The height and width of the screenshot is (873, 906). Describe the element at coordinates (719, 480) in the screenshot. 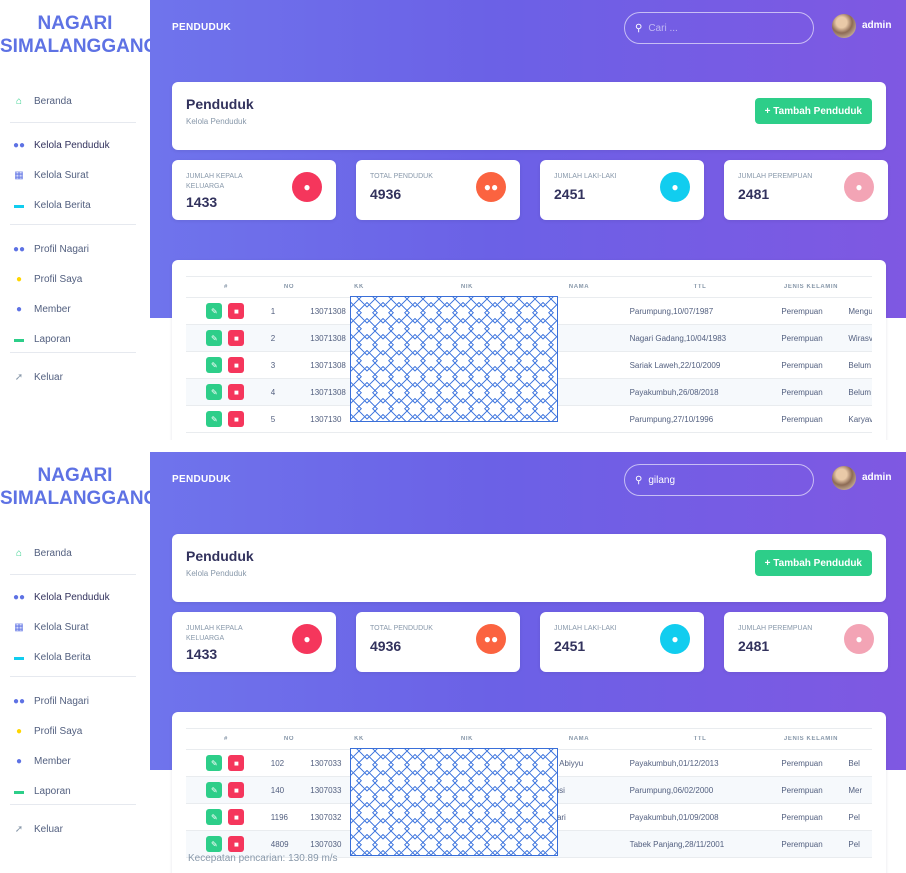

I see `search-input: ⚲ gilang` at that location.